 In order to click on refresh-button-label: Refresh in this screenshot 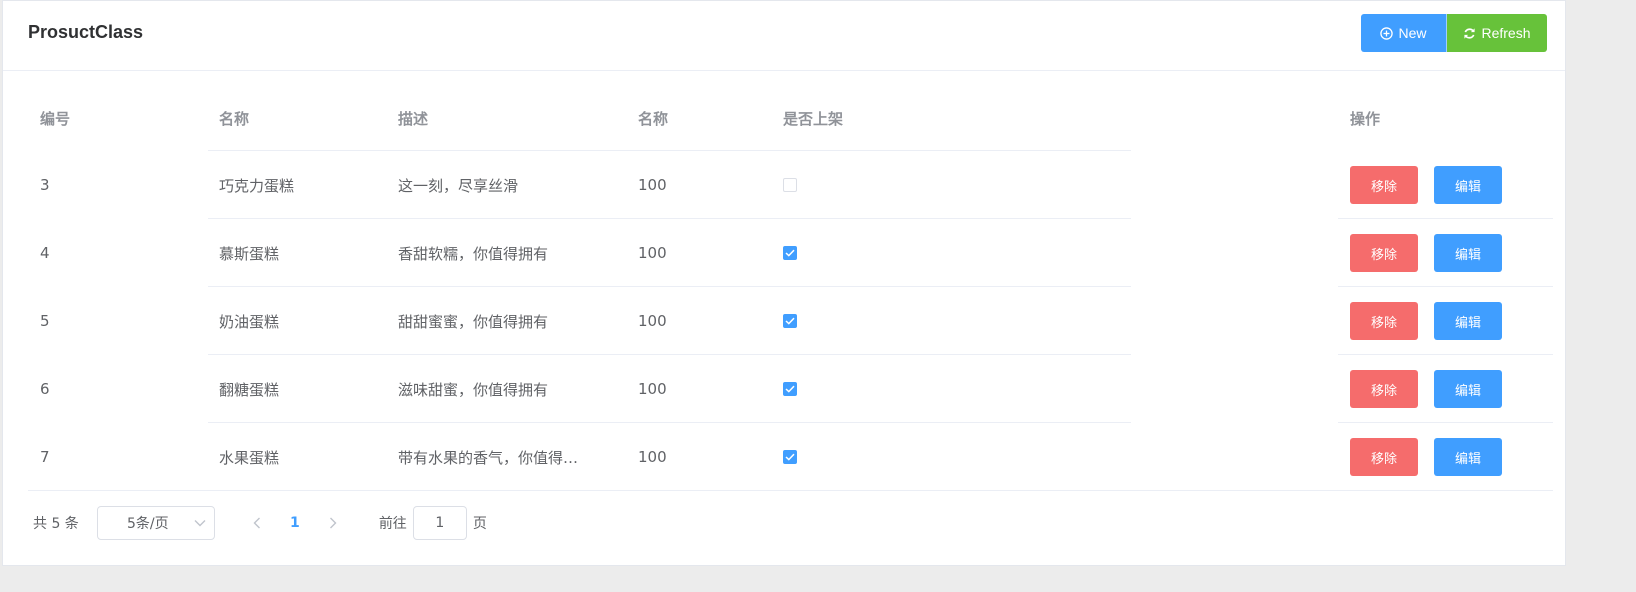, I will do `click(1506, 33)`.